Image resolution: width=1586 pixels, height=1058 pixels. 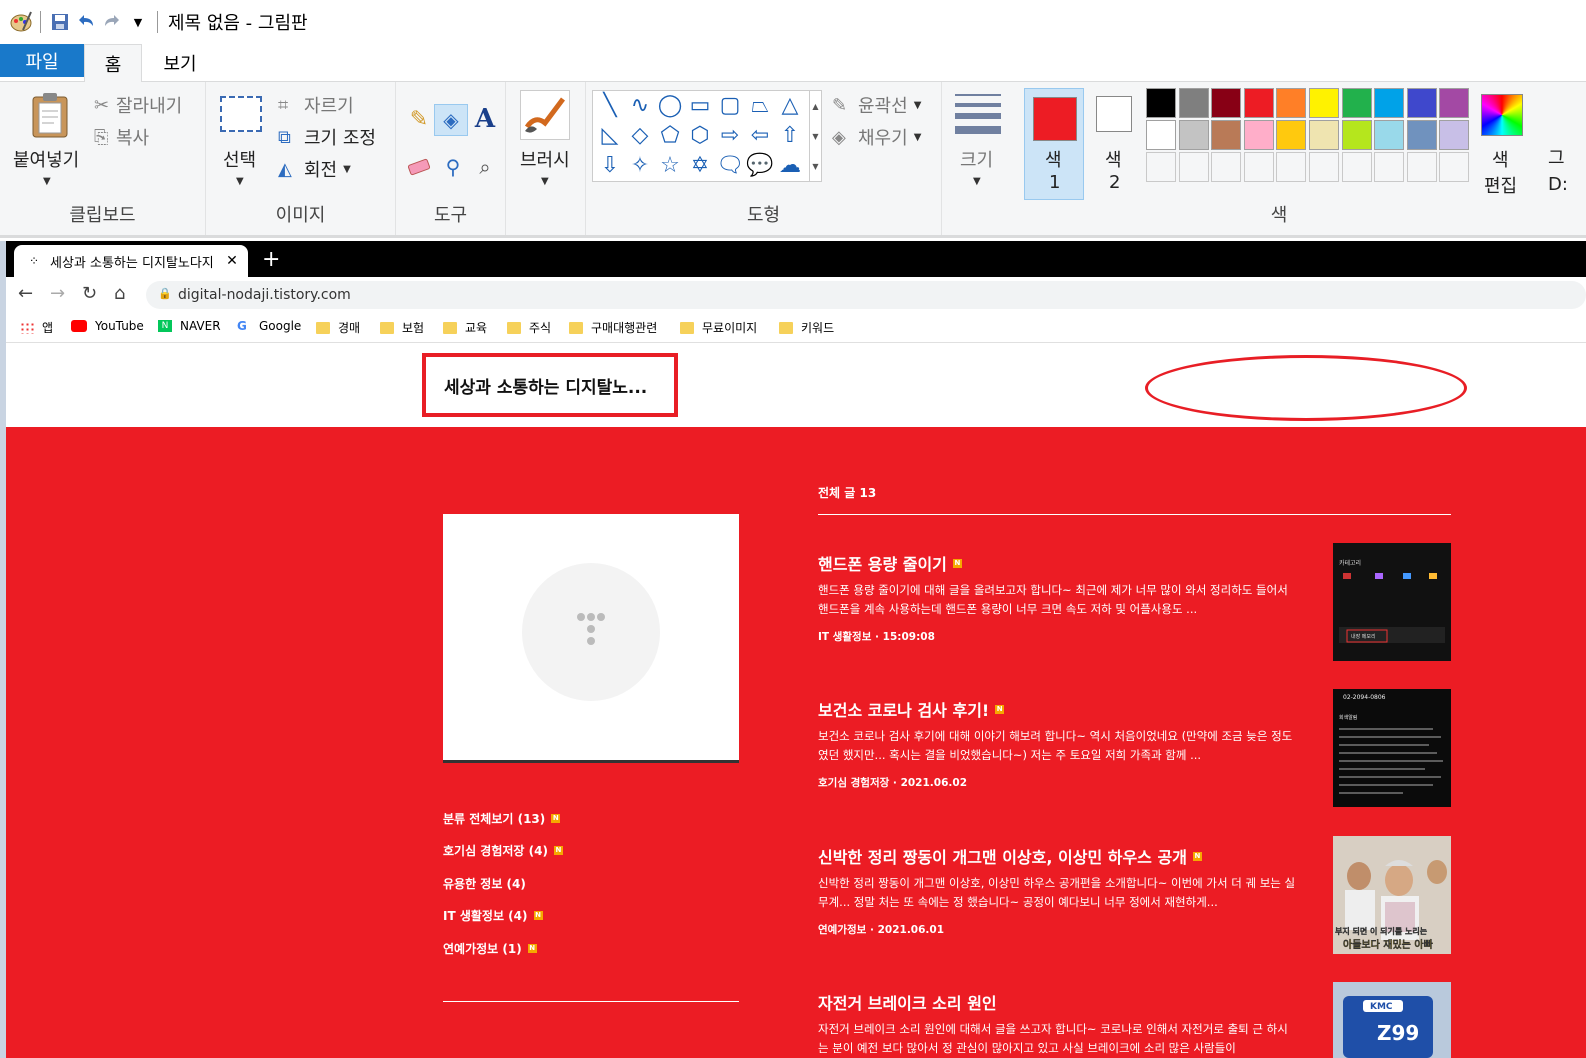 What do you see at coordinates (610, 165) in the screenshot?
I see `down-arrow-shape-icon: ⇩` at bounding box center [610, 165].